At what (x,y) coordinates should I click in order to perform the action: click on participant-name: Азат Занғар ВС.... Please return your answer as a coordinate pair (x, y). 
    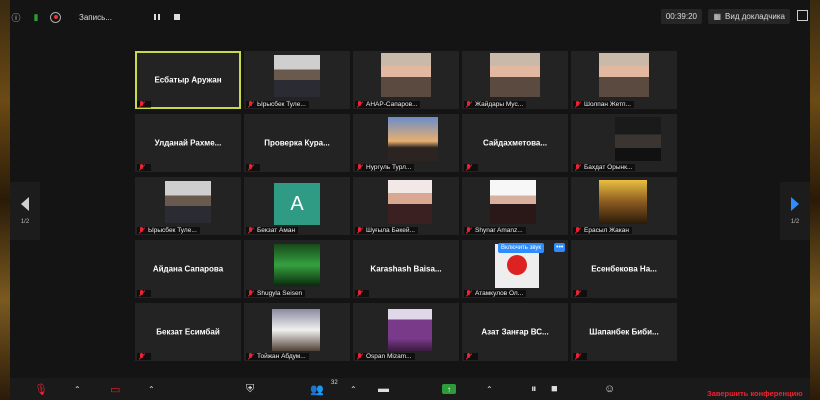
    Looking at the image, I should click on (515, 332).